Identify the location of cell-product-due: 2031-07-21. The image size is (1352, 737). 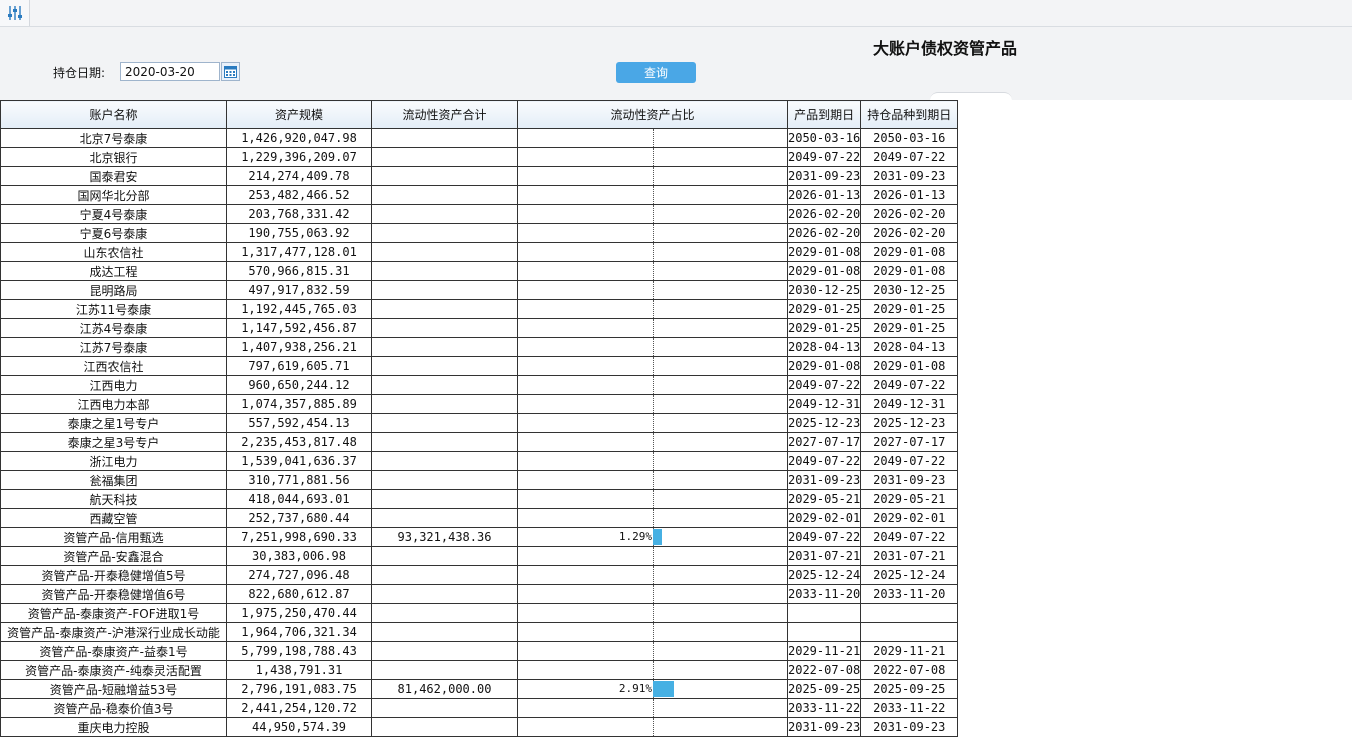
(824, 556).